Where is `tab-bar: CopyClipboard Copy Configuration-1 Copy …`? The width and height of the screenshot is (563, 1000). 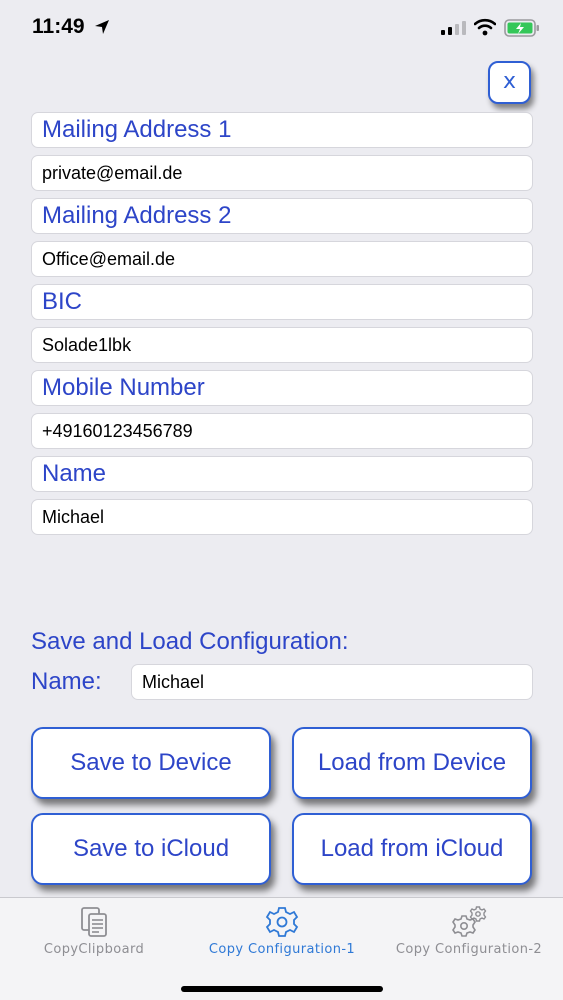 tab-bar: CopyClipboard Copy Configuration-1 Copy … is located at coordinates (281, 948).